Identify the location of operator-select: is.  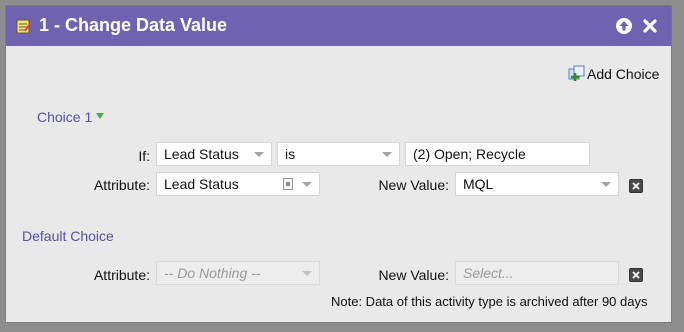
(338, 154).